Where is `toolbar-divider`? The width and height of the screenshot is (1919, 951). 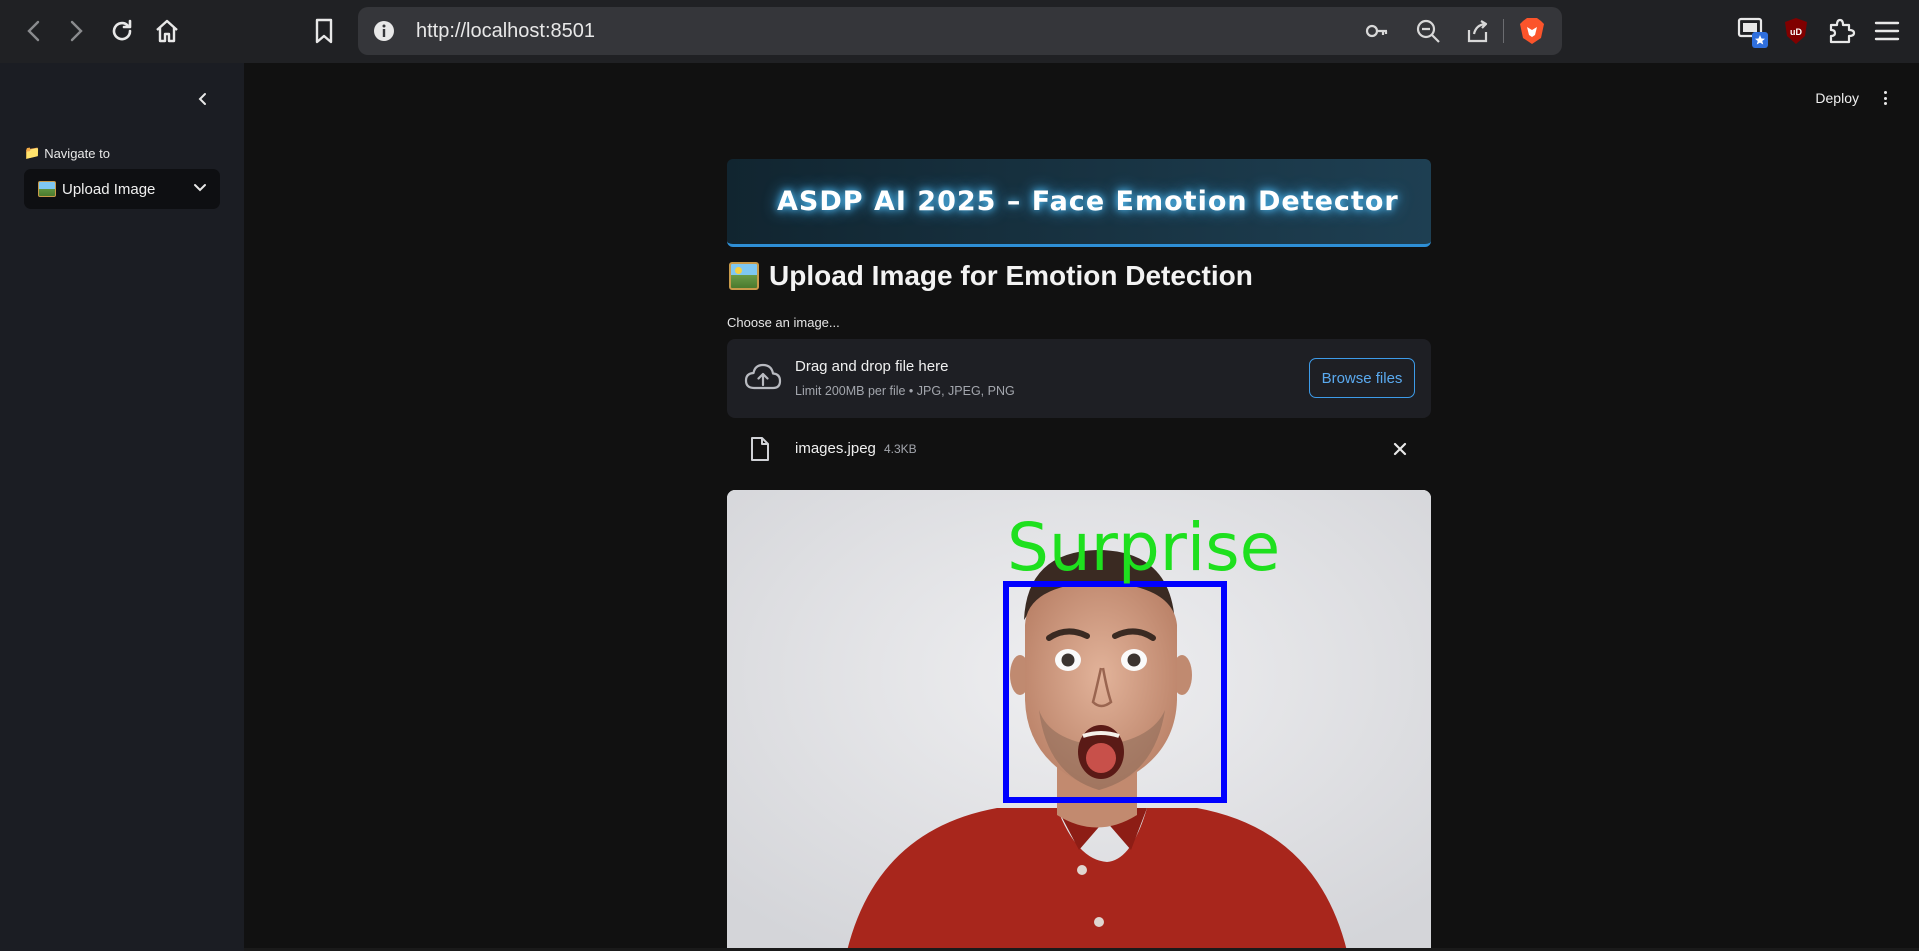
toolbar-divider is located at coordinates (1503, 31).